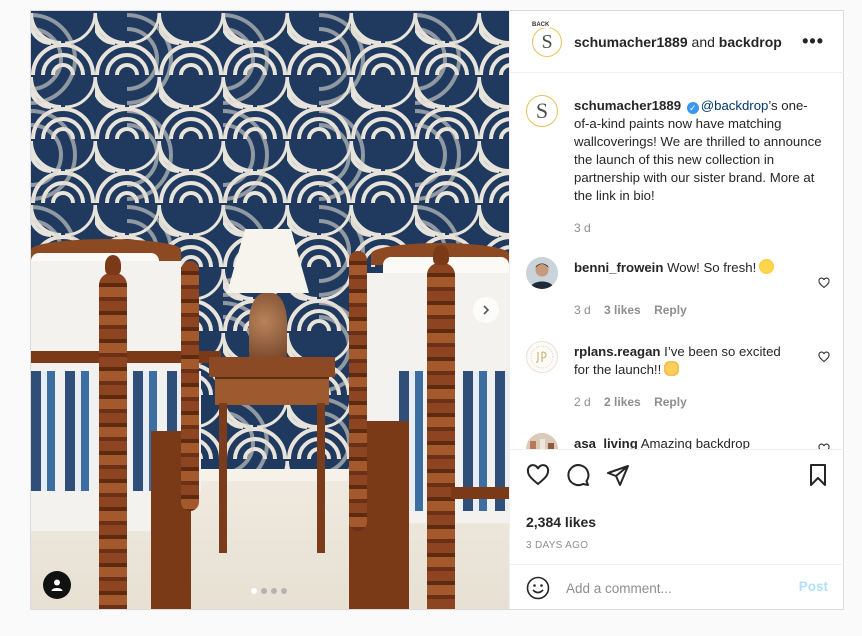 The width and height of the screenshot is (862, 636). What do you see at coordinates (703, 42) in the screenshot?
I see `author-joiner: and` at bounding box center [703, 42].